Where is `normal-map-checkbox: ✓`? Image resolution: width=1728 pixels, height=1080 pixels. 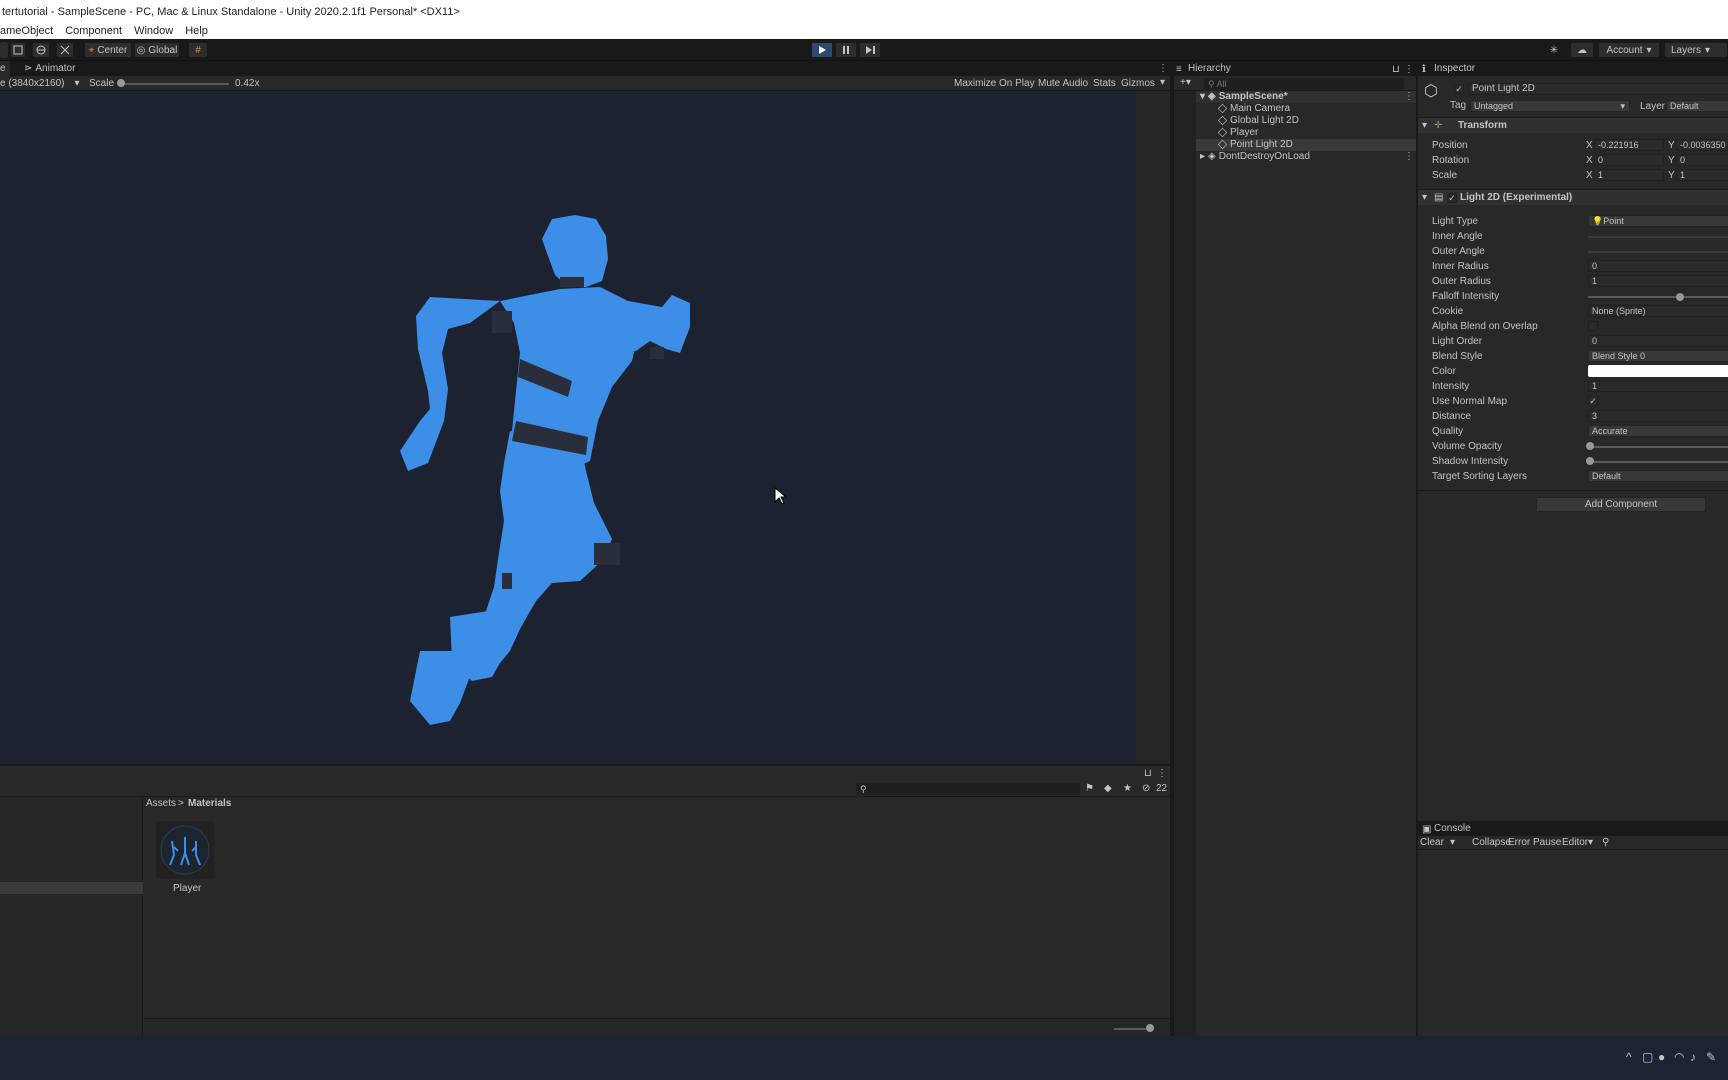 normal-map-checkbox: ✓ is located at coordinates (1593, 401).